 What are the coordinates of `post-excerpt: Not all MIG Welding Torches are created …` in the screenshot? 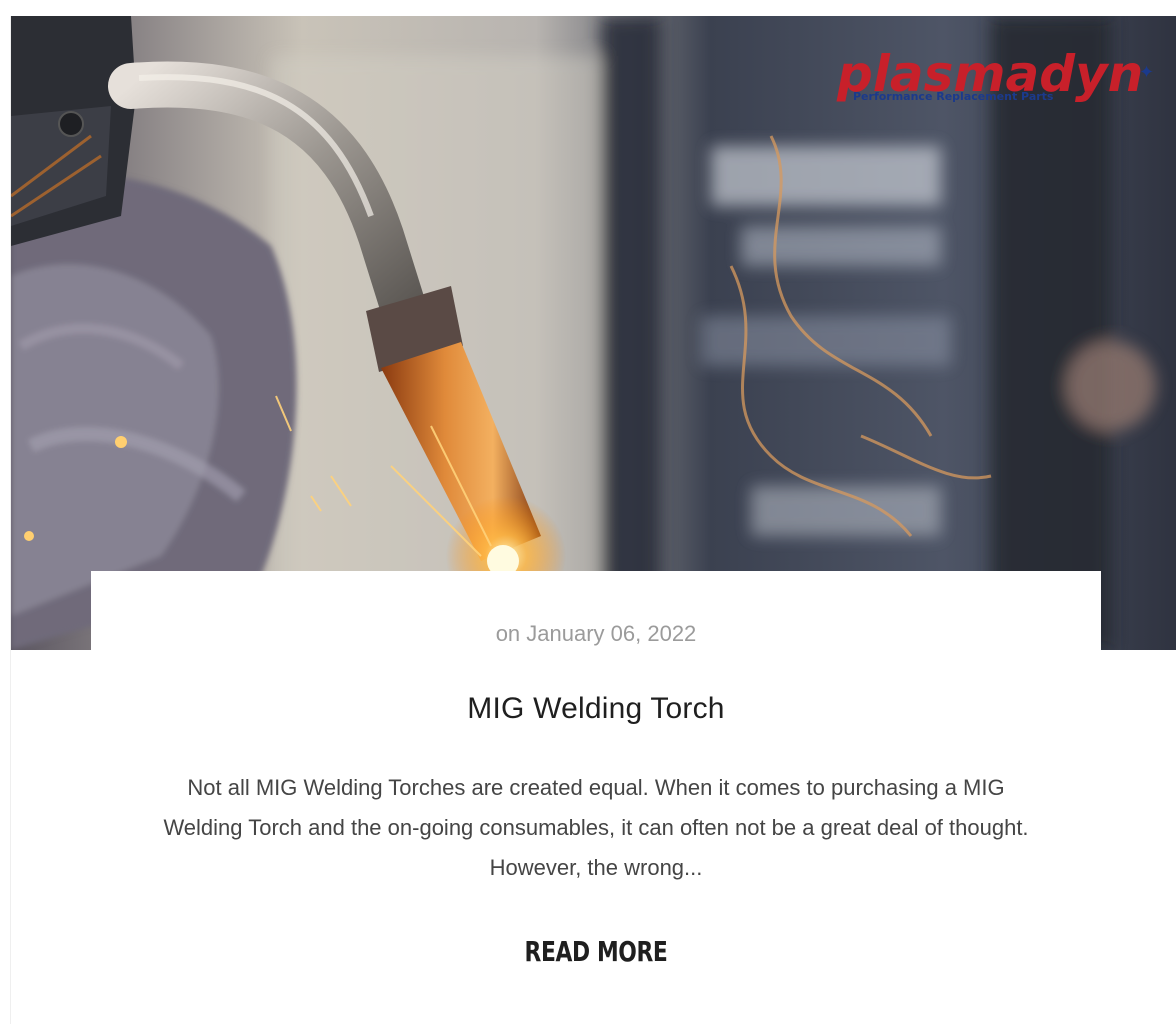 It's located at (596, 827).